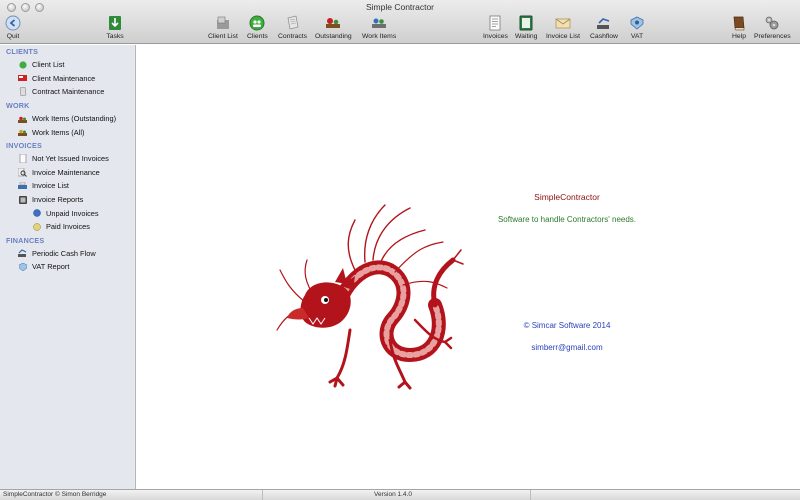 The height and width of the screenshot is (500, 800). I want to click on clients-button: Clients, so click(257, 27).